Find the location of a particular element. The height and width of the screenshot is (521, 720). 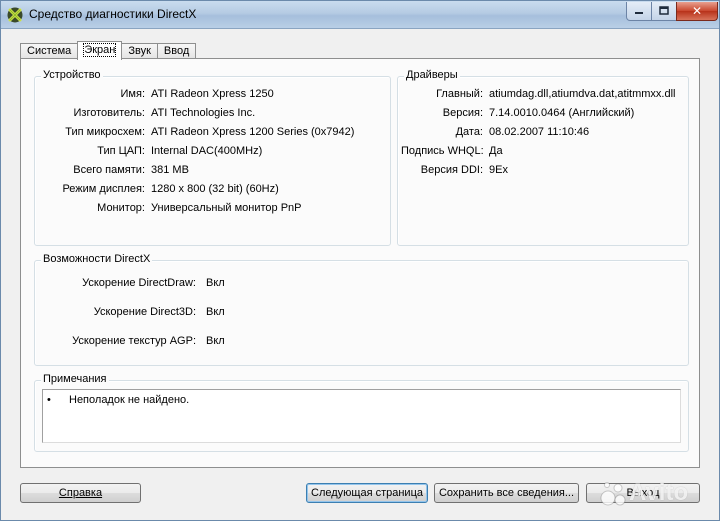

device-row-dac-type: Тип ЦАП: Internal DAC(400MHz) is located at coordinates (213, 153).